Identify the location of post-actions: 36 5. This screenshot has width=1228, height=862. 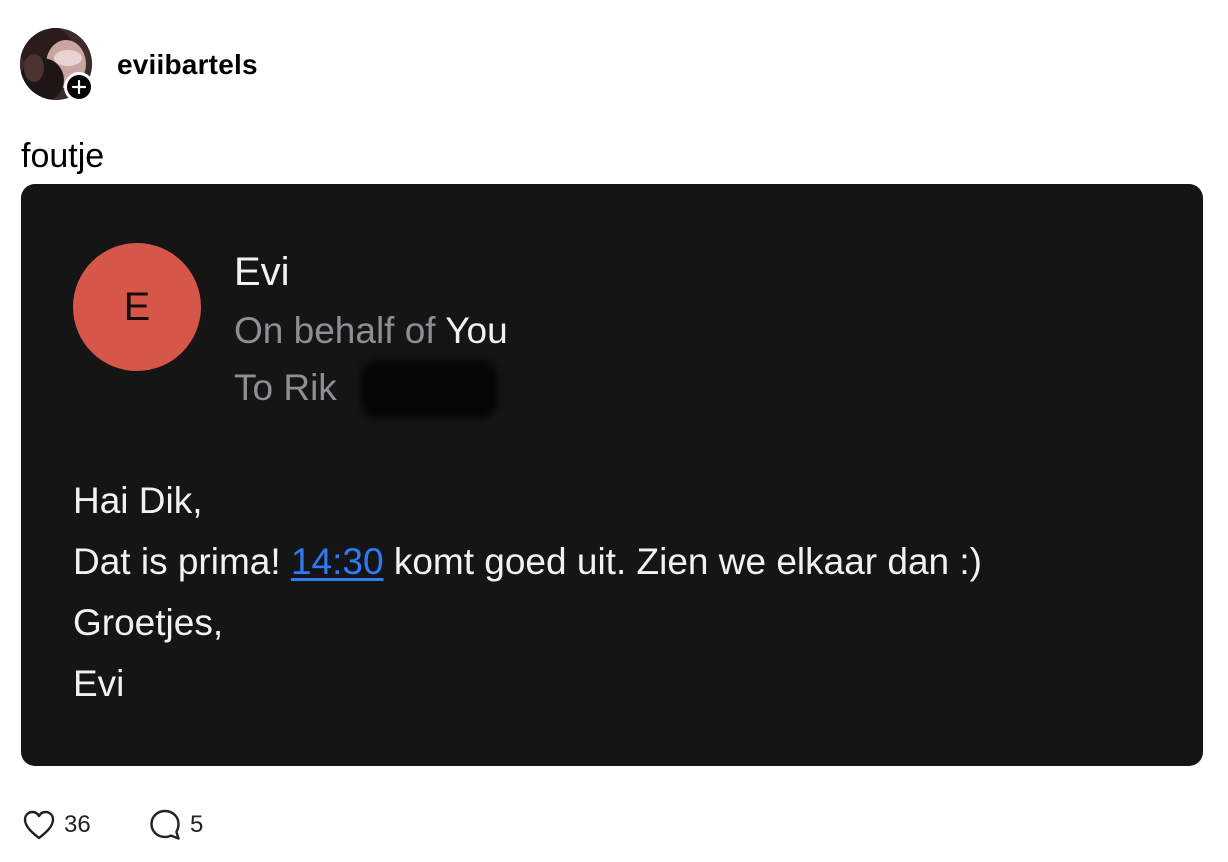
(222, 825).